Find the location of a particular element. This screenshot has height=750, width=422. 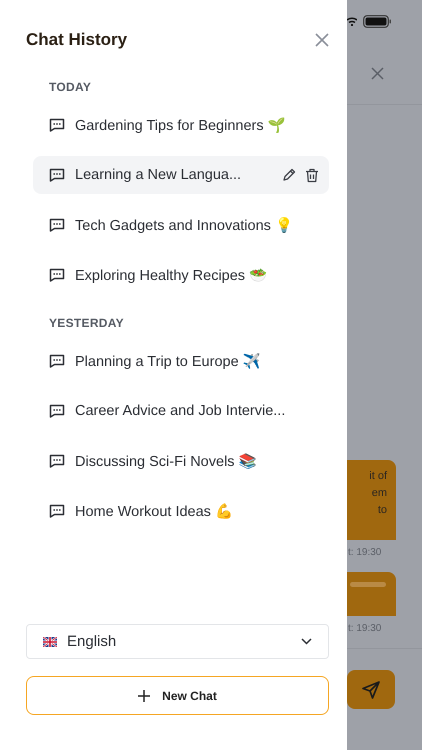

wifi-icon is located at coordinates (352, 21).